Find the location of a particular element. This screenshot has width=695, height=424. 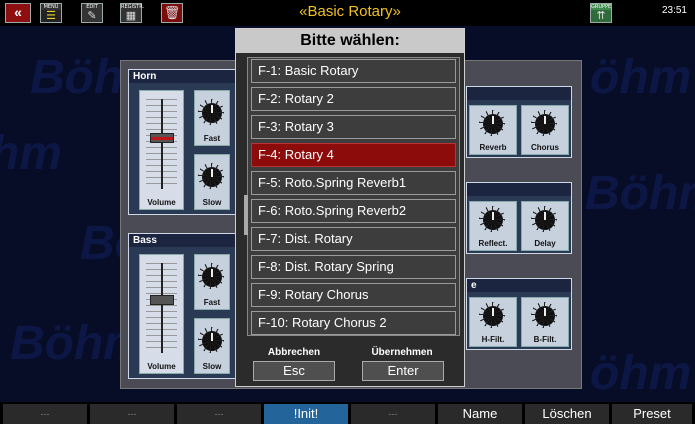

back-button: « is located at coordinates (18, 13).